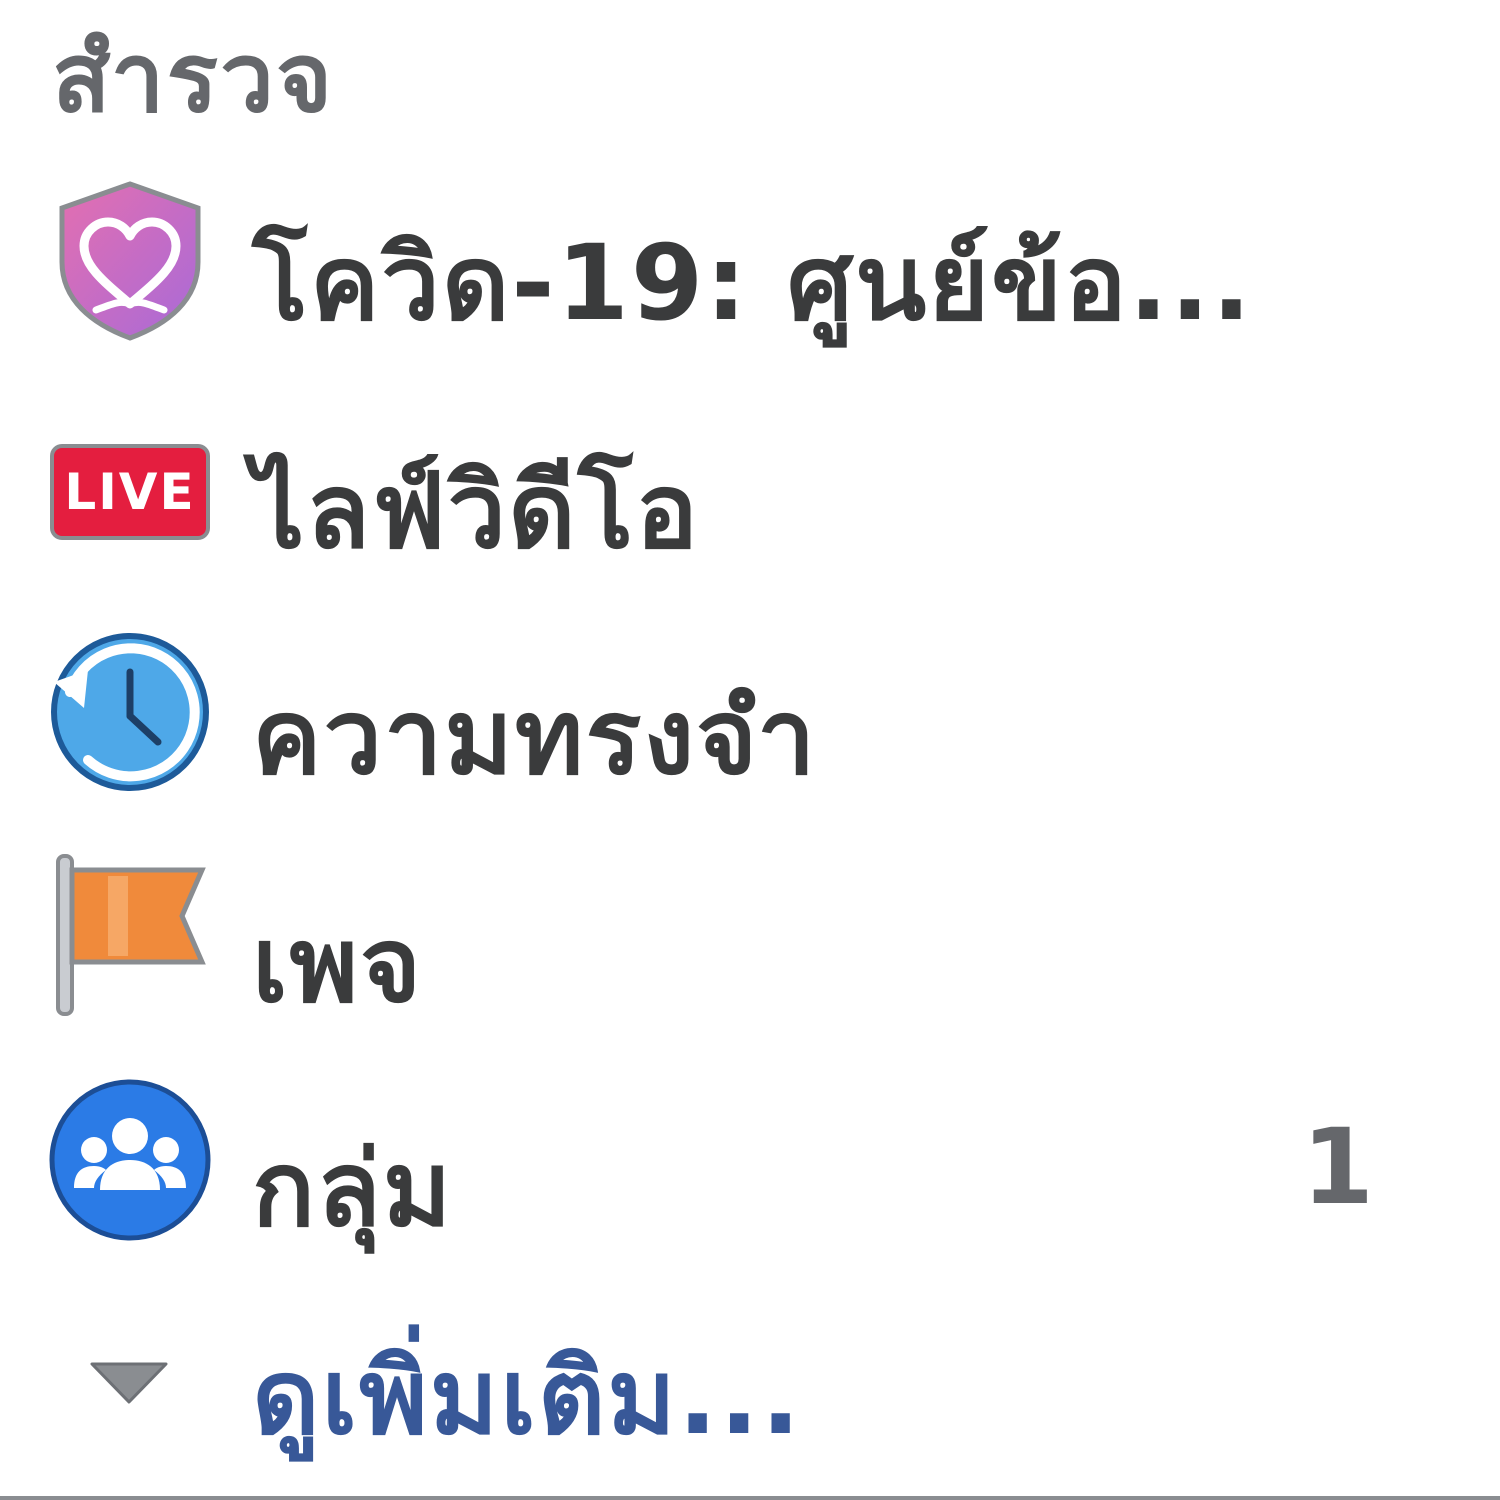 The image size is (1500, 1500). I want to click on live-icon: LIVE, so click(130, 492).